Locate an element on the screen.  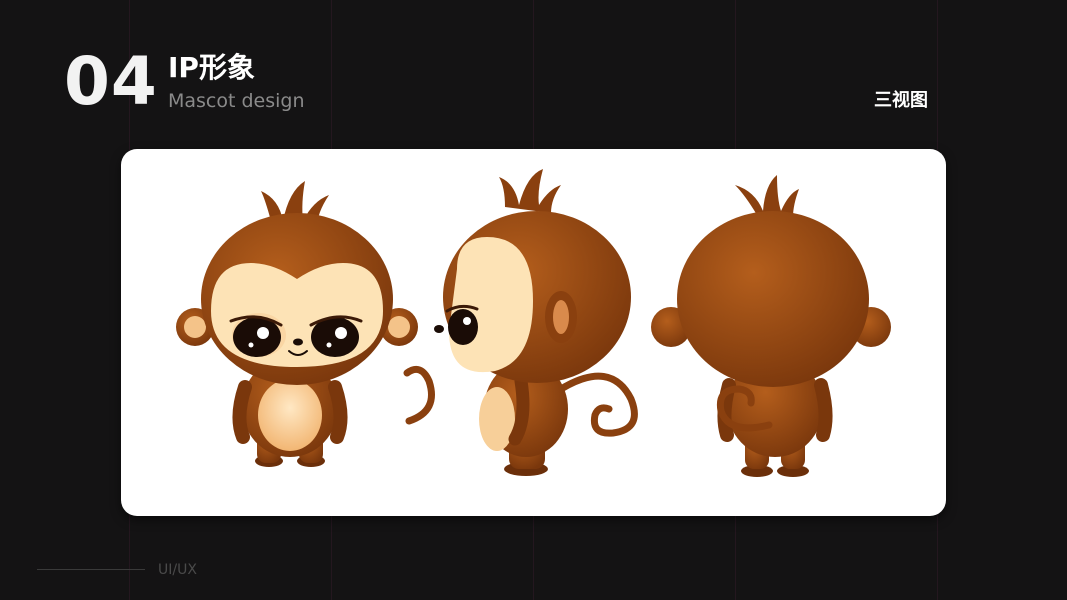
footer-divider is located at coordinates (91, 569).